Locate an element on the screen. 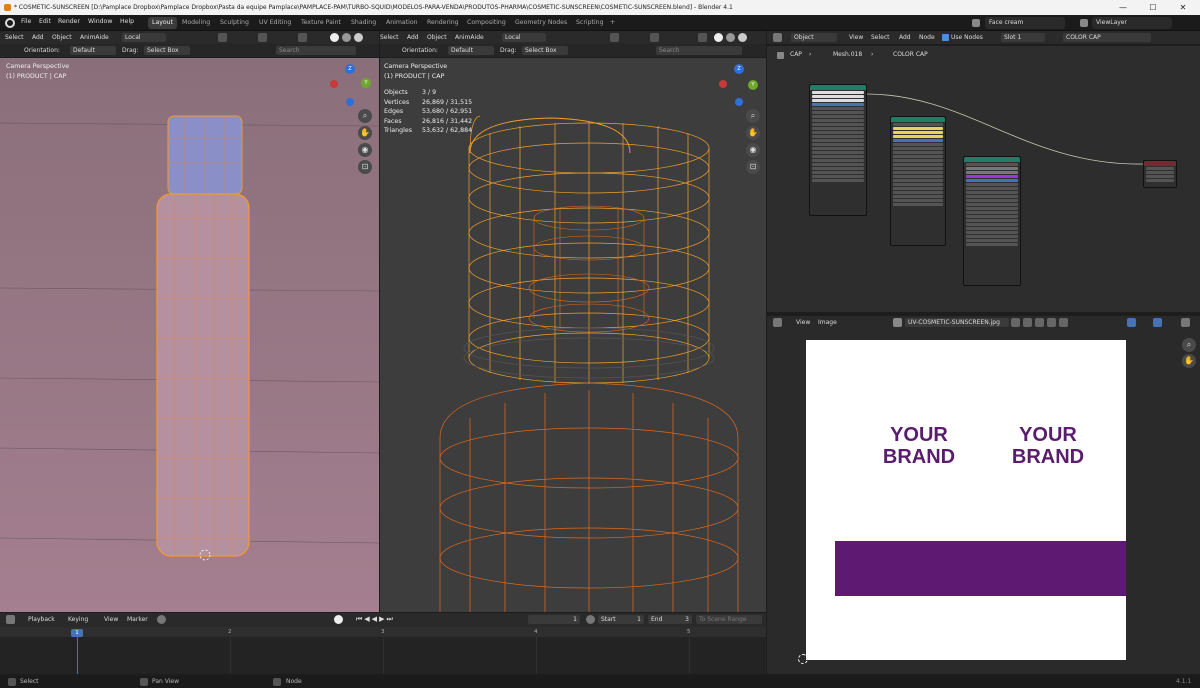 The image size is (1200, 688). left-shading-solid-icon is located at coordinates (334, 37).